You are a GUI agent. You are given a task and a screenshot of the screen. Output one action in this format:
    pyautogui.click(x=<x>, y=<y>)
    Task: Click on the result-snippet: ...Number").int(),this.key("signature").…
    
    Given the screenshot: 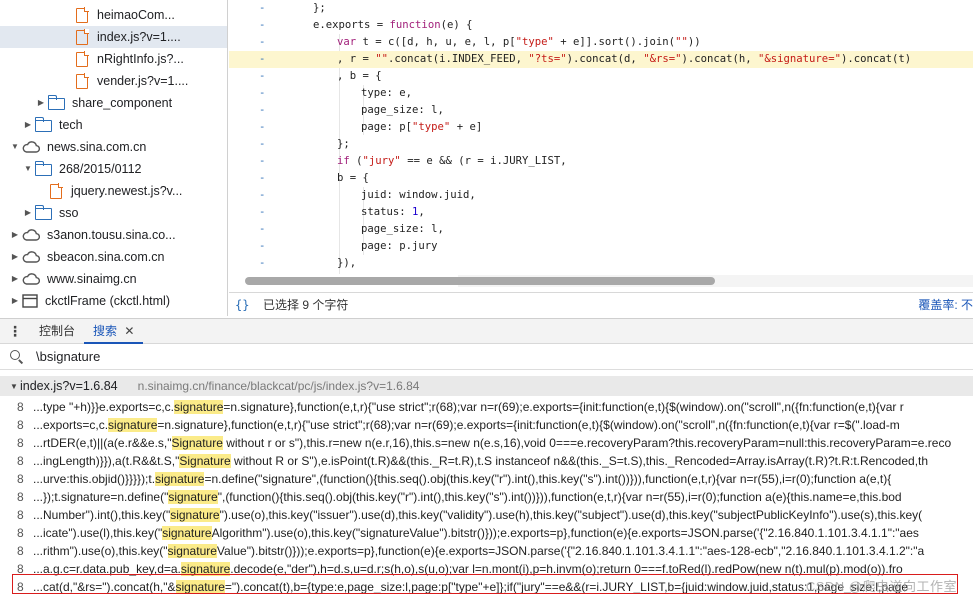 What is the action you would take?
    pyautogui.click(x=478, y=515)
    